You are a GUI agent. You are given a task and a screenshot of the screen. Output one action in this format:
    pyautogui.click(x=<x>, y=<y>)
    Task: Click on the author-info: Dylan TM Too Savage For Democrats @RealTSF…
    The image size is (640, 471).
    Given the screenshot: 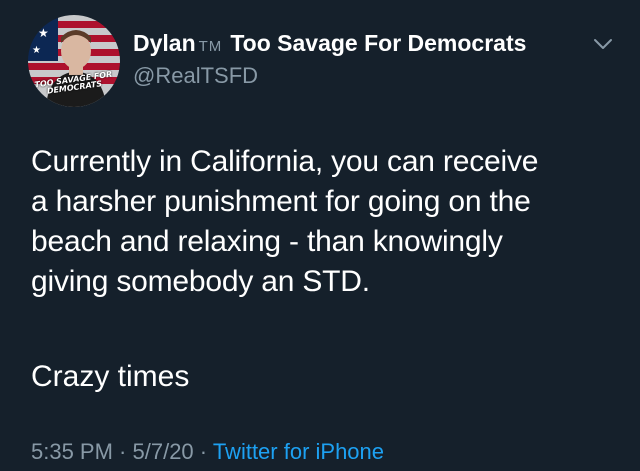 What is the action you would take?
    pyautogui.click(x=329, y=59)
    